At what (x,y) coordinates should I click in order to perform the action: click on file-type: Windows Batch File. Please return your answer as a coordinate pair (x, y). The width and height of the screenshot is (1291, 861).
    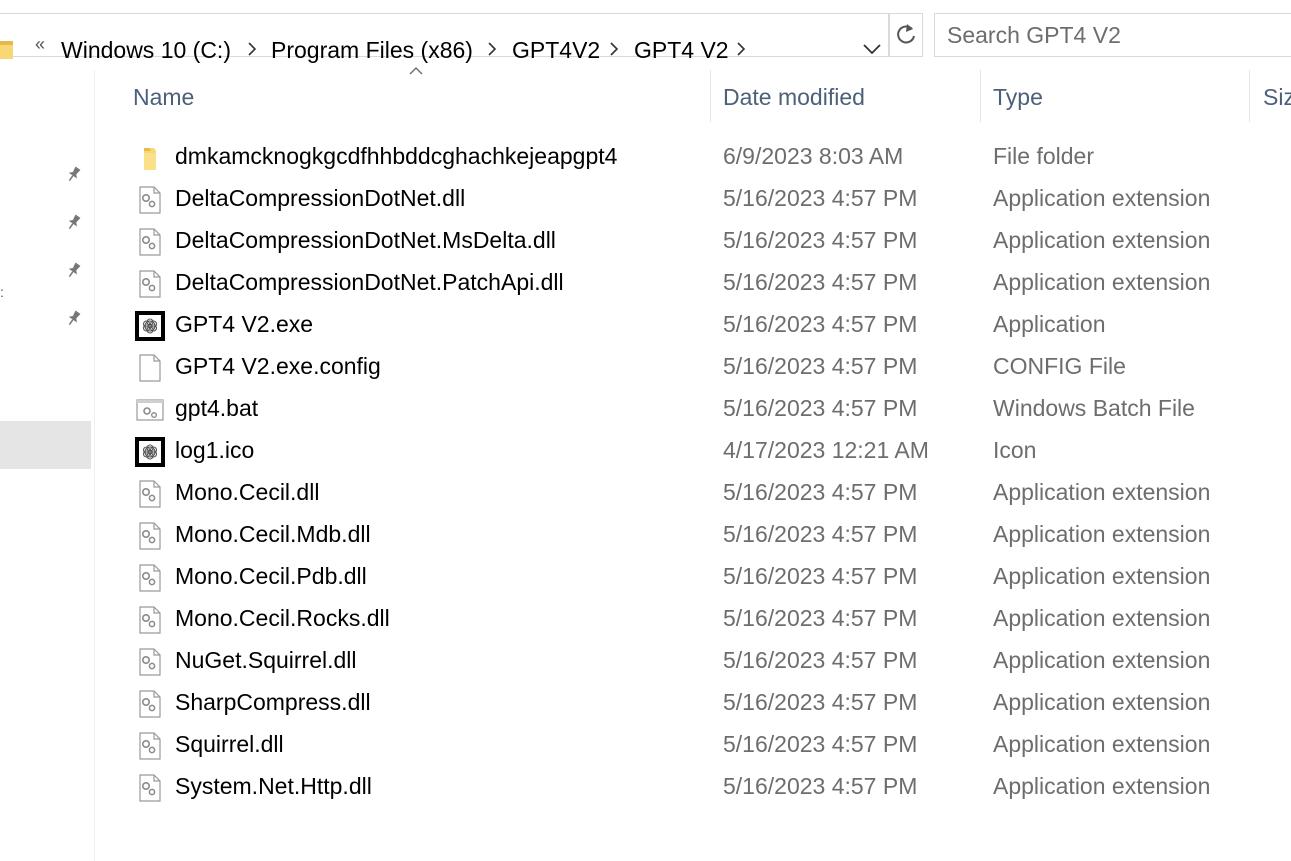
    Looking at the image, I should click on (1094, 408).